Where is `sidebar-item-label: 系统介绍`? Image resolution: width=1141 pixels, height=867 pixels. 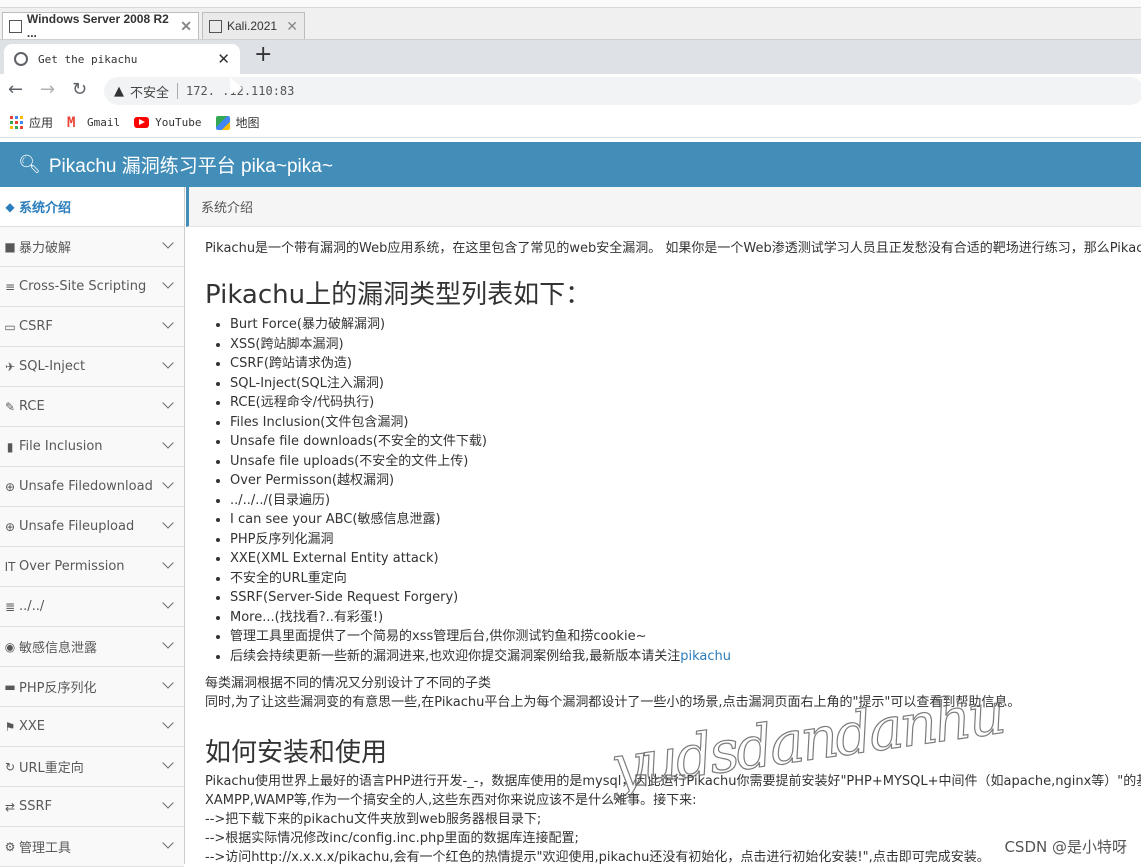
sidebar-item-label: 系统介绍 is located at coordinates (45, 208).